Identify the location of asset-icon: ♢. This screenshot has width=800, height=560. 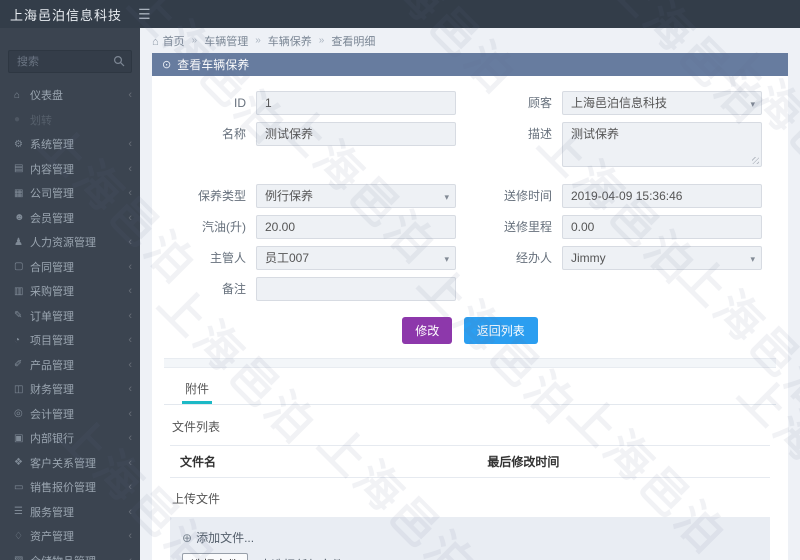
(18, 536).